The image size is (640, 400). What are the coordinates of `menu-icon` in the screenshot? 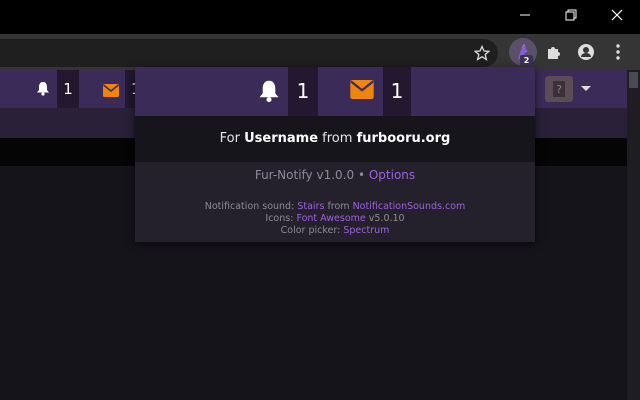 It's located at (618, 52).